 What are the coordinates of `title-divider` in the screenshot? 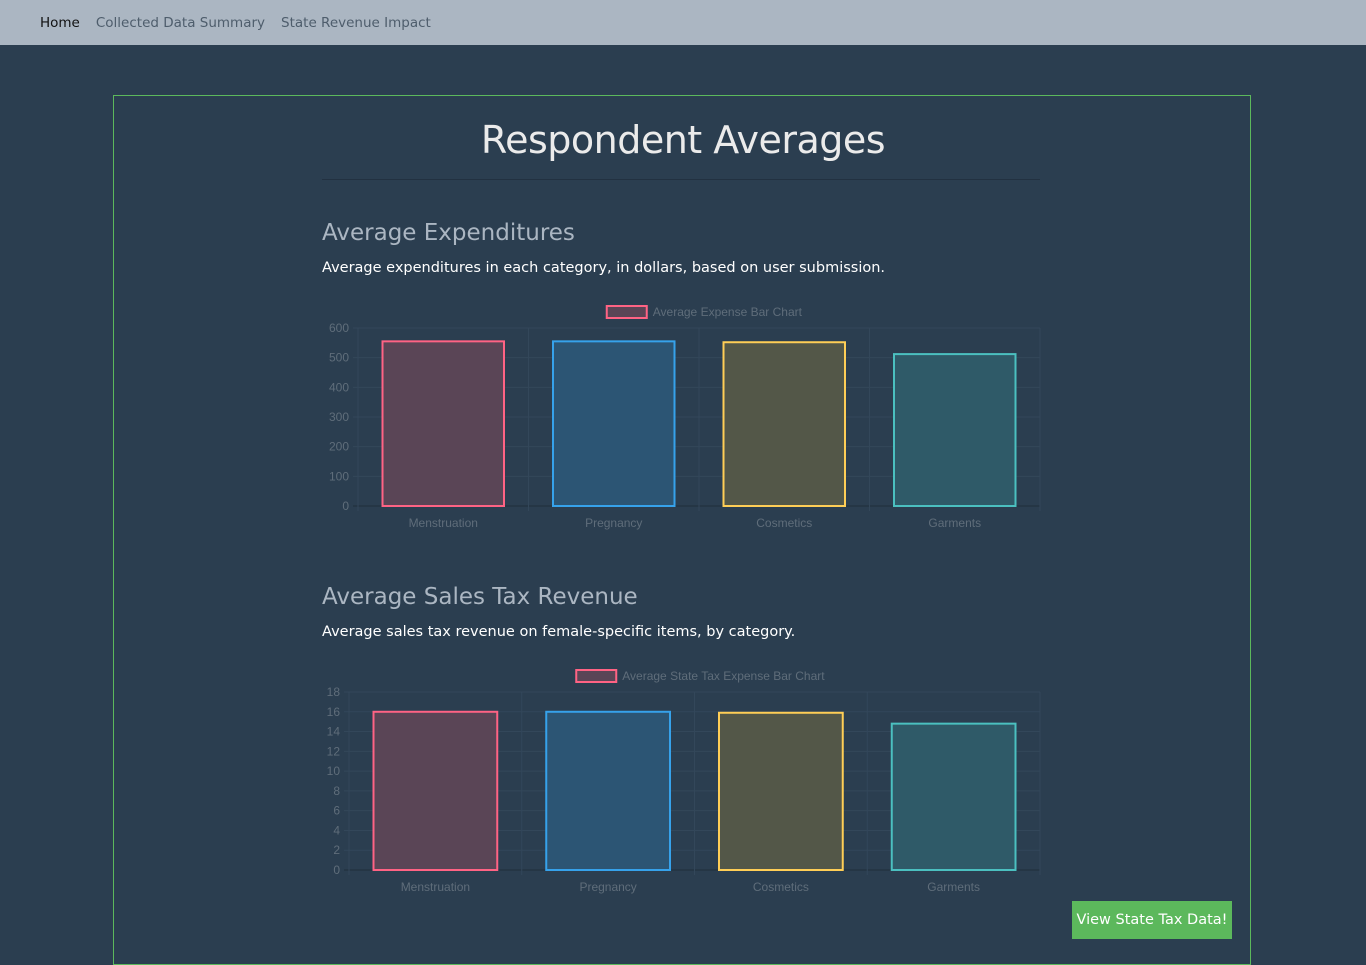 It's located at (681, 179).